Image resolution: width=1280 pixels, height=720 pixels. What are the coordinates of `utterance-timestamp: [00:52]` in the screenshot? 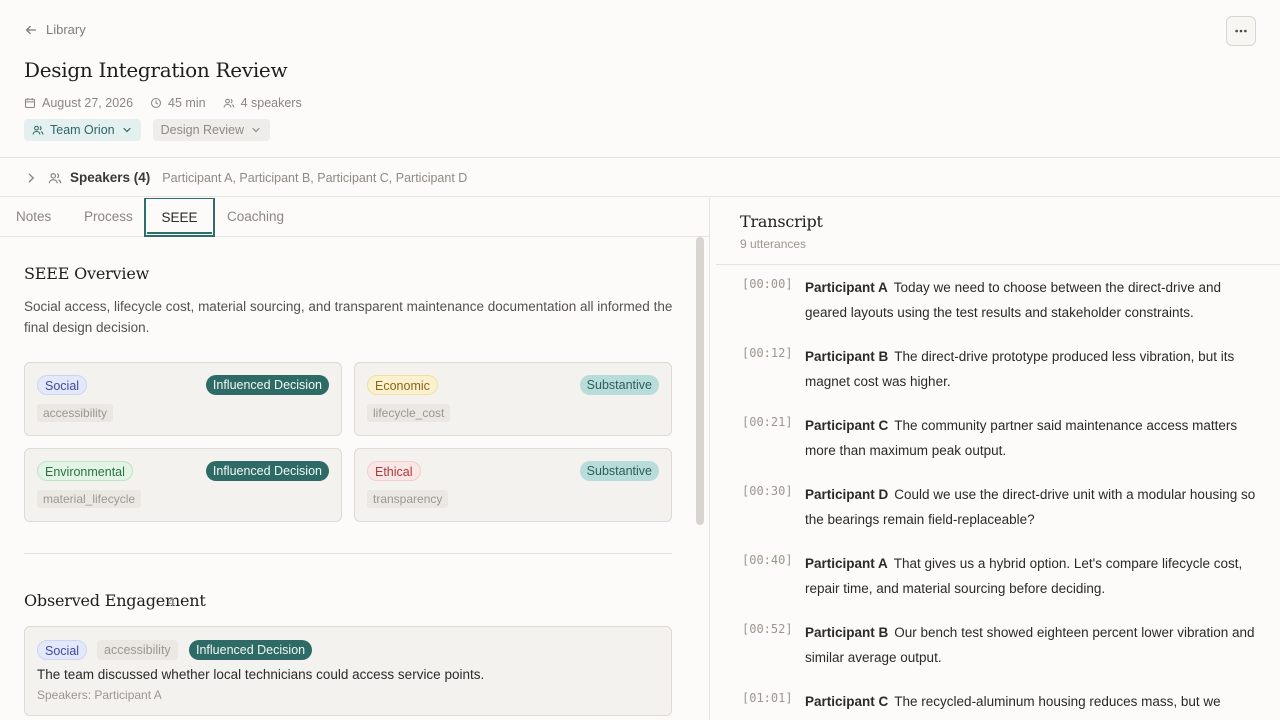 It's located at (767, 629).